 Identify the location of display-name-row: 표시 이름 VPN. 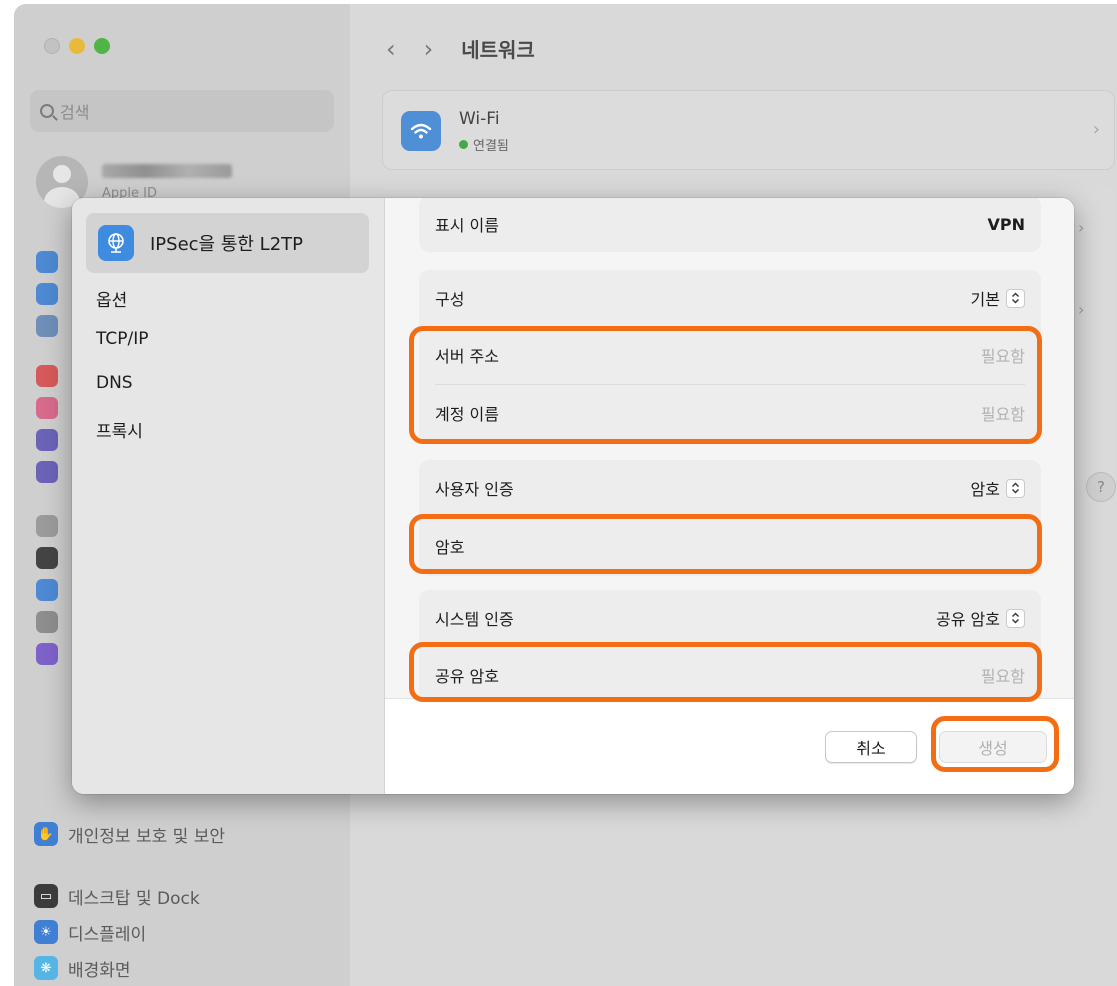
(730, 225).